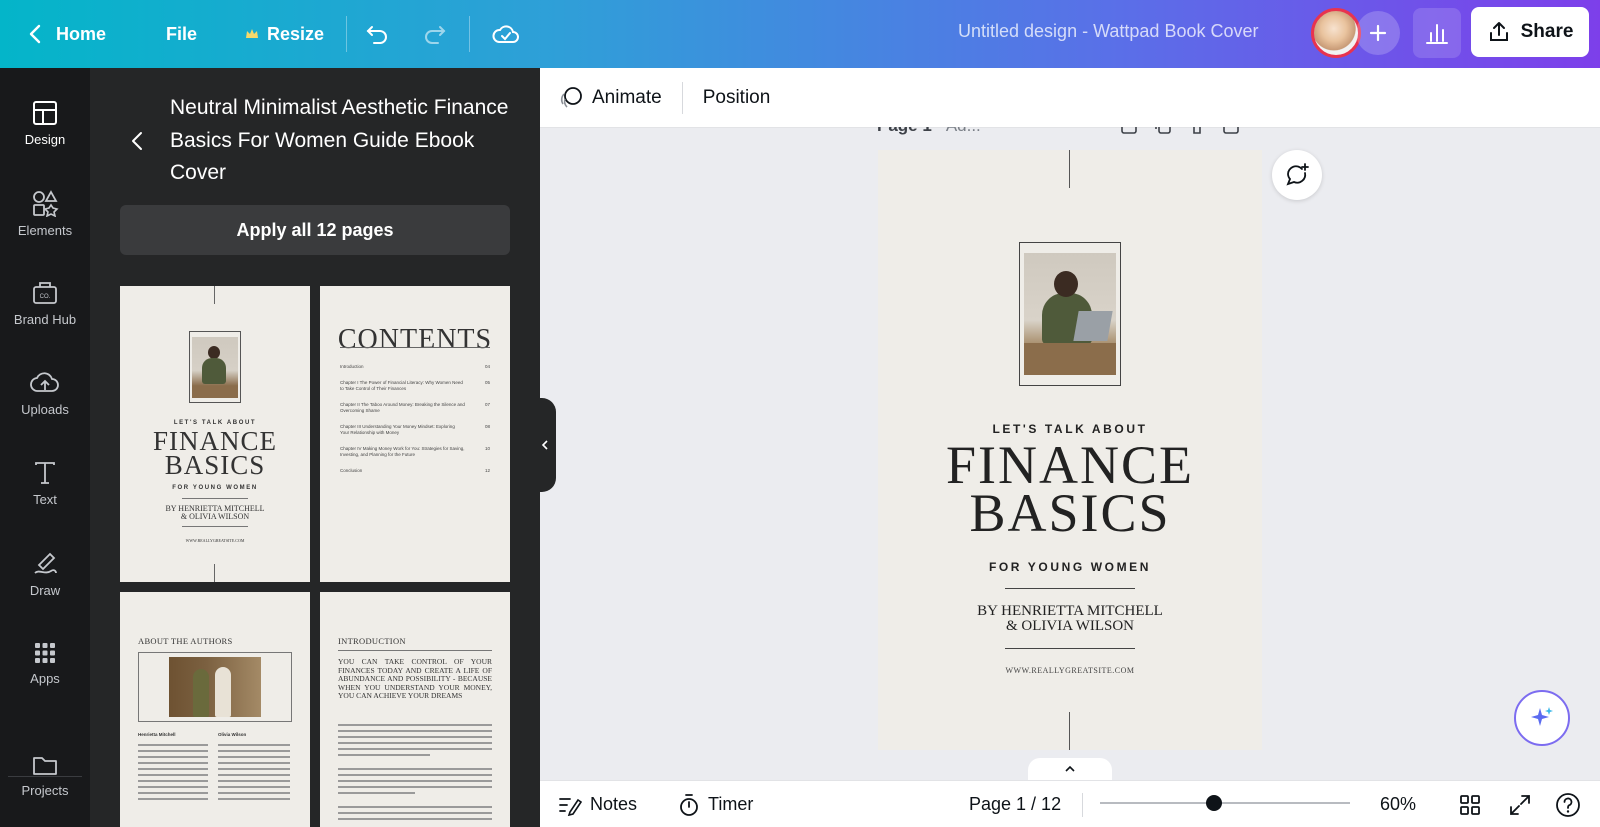 This screenshot has height=827, width=1600. I want to click on home-button: Home, so click(67, 34).